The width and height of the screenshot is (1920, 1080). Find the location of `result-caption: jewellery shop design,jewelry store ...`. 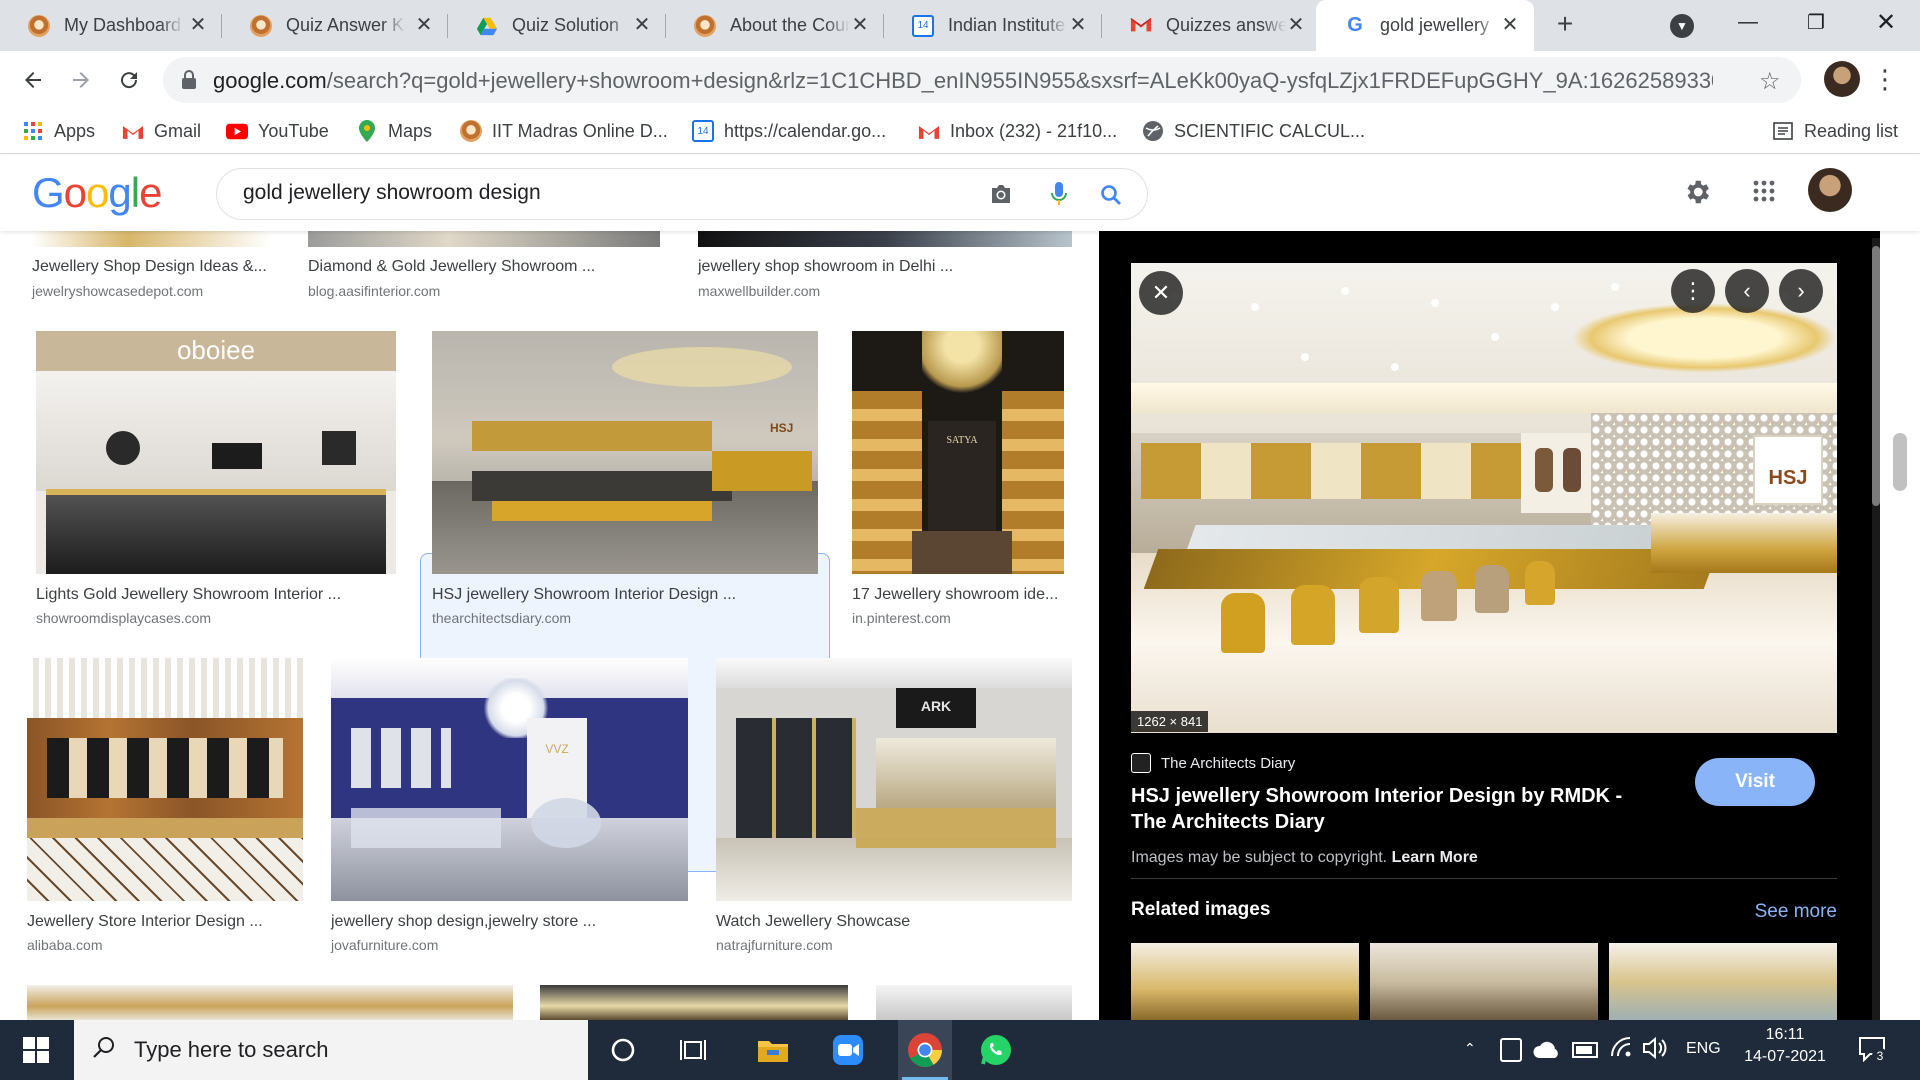

result-caption: jewellery shop design,jewelry store ... is located at coordinates (463, 922).